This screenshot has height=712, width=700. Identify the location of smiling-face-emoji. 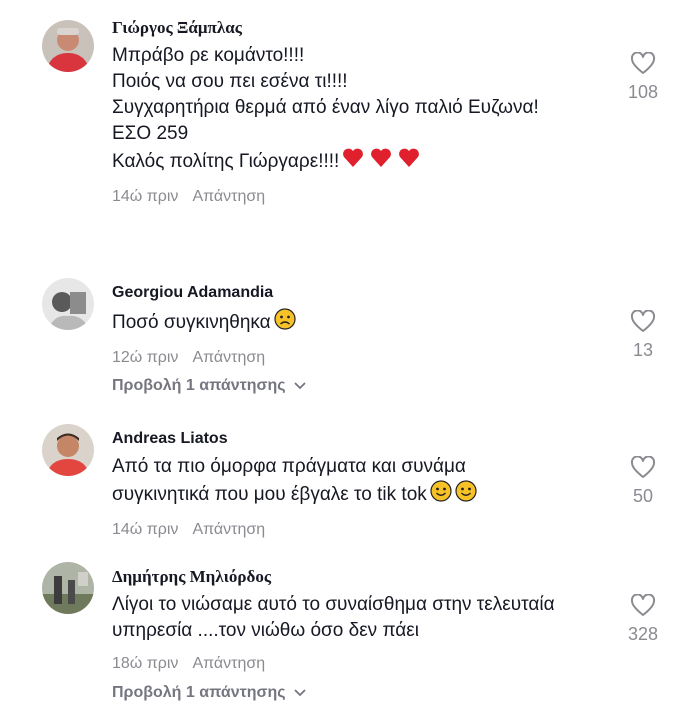
(454, 495).